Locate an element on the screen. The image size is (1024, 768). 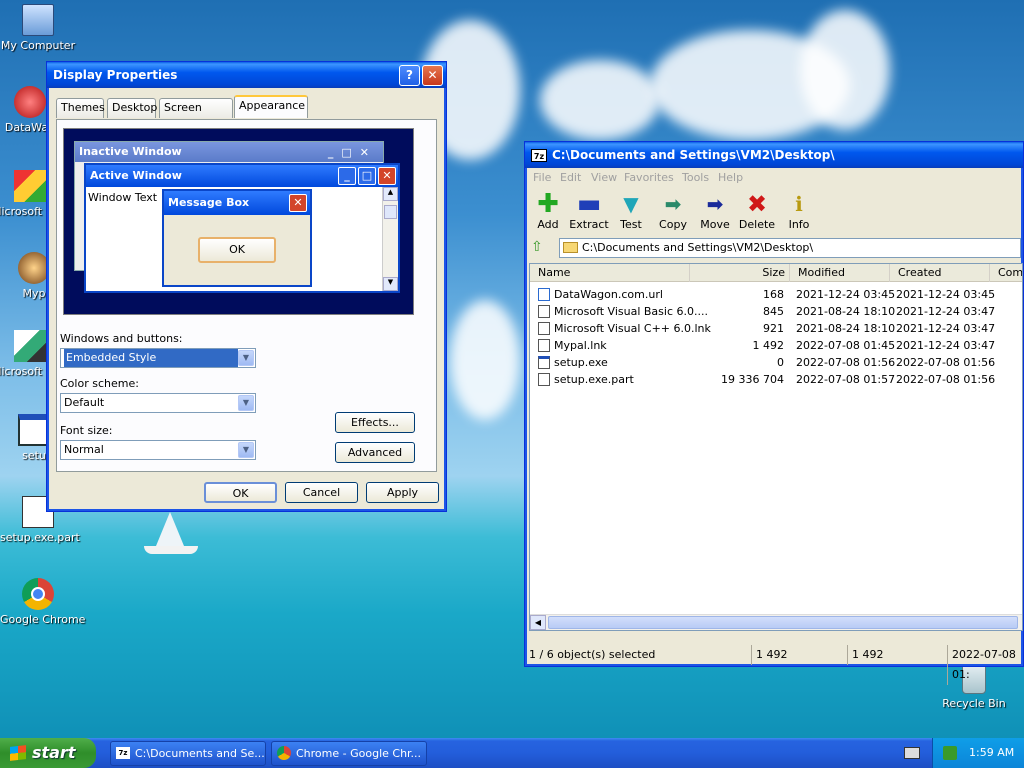
toolbar-move-button: ➡ Move is located at coordinates (715, 210).